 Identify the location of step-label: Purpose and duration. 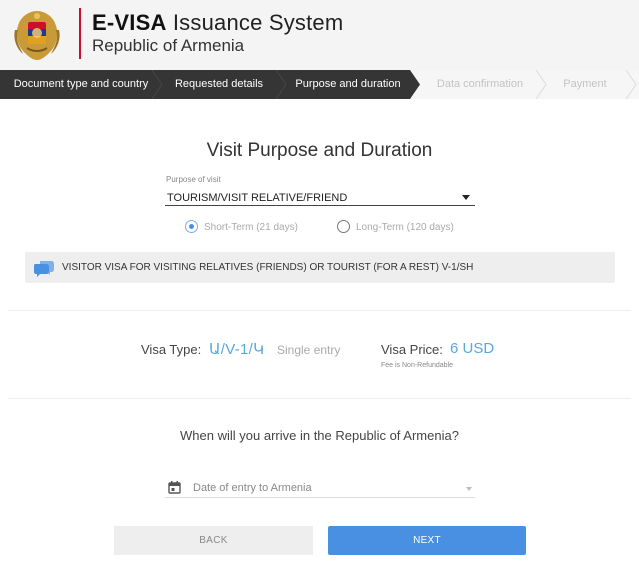
(348, 84).